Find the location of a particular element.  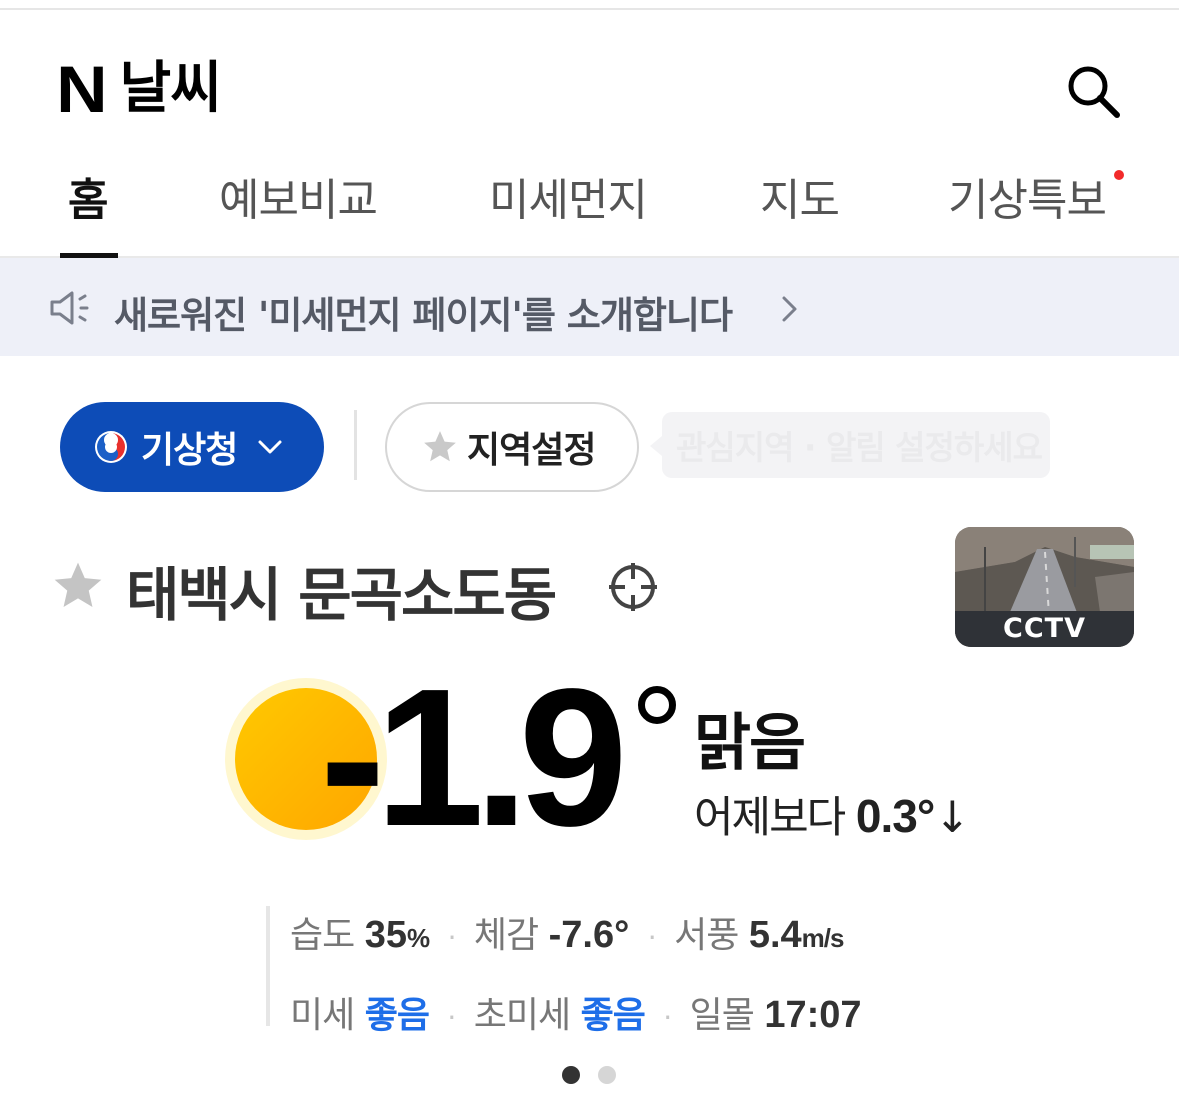

pm10-label: 미세 is located at coordinates (322, 1015).